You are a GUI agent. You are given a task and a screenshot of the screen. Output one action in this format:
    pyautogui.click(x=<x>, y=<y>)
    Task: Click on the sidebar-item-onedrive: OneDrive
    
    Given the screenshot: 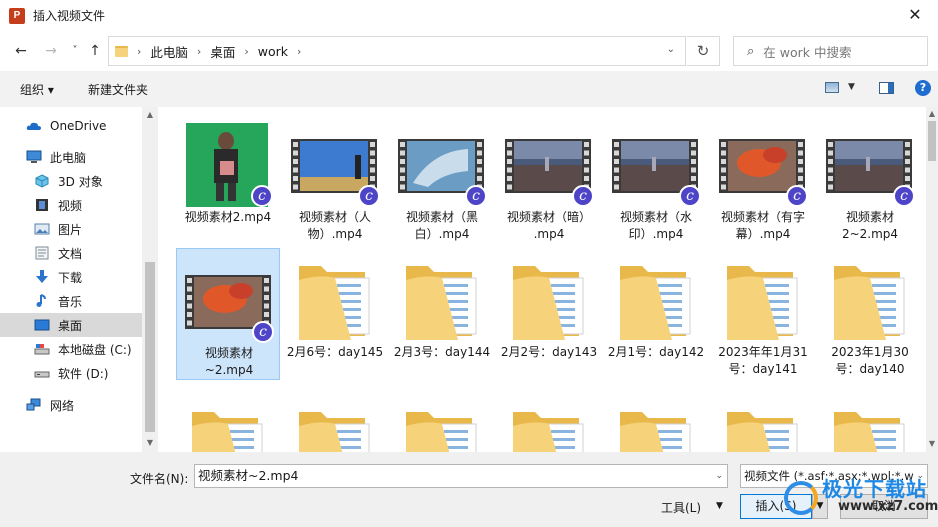 What is the action you would take?
    pyautogui.click(x=71, y=126)
    